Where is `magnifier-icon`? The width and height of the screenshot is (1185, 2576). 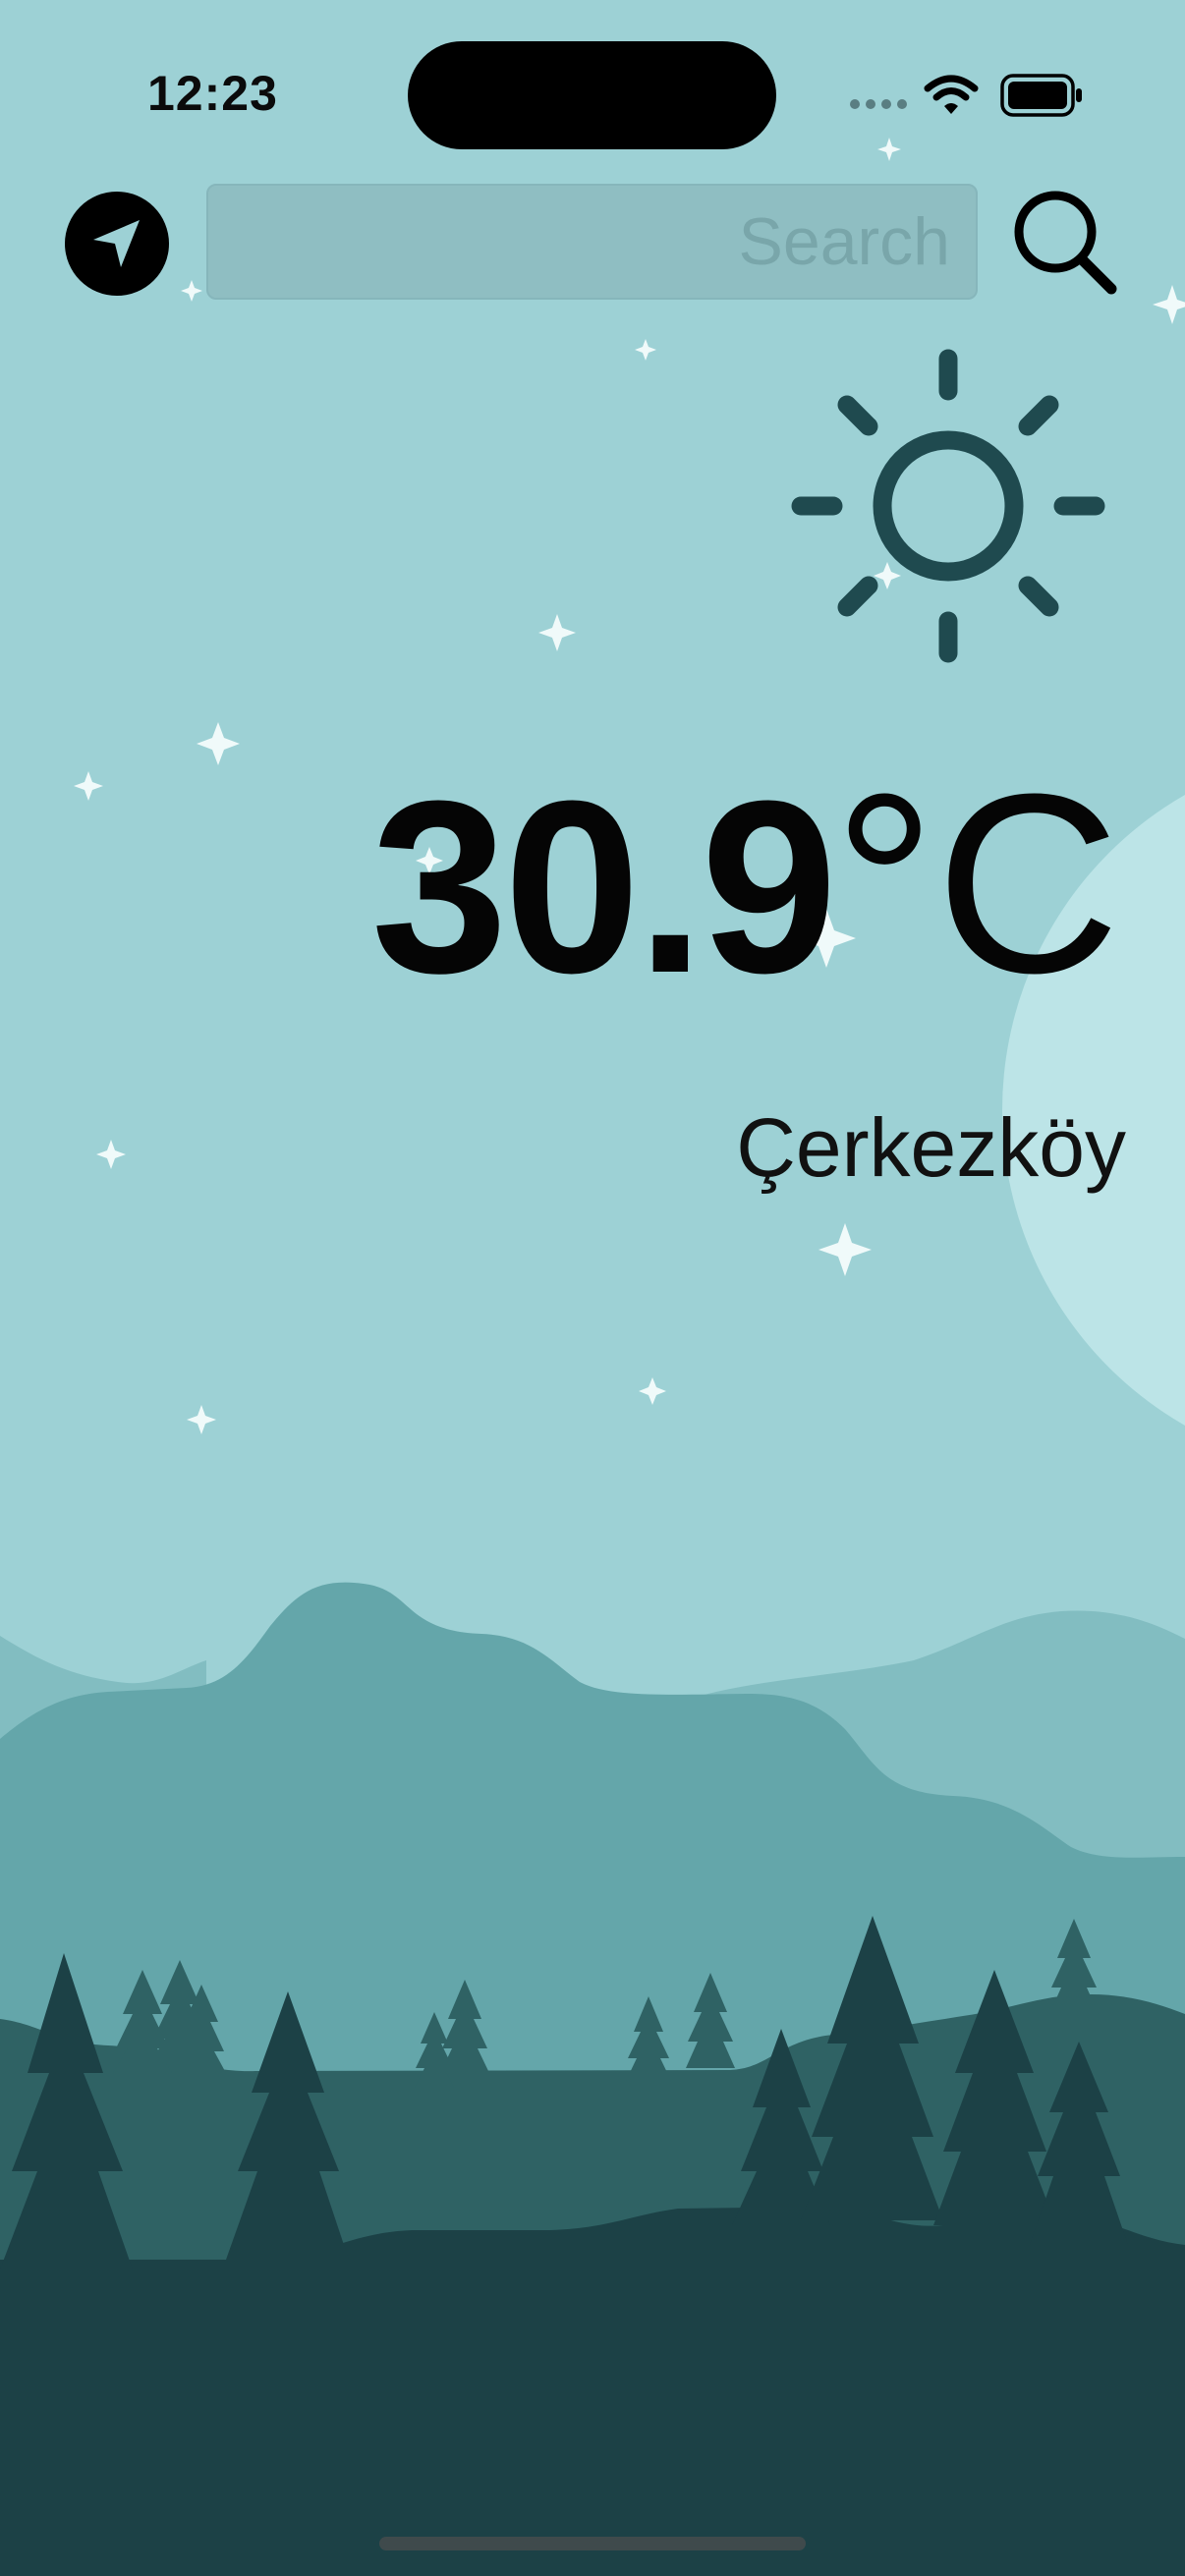 magnifier-icon is located at coordinates (1065, 243).